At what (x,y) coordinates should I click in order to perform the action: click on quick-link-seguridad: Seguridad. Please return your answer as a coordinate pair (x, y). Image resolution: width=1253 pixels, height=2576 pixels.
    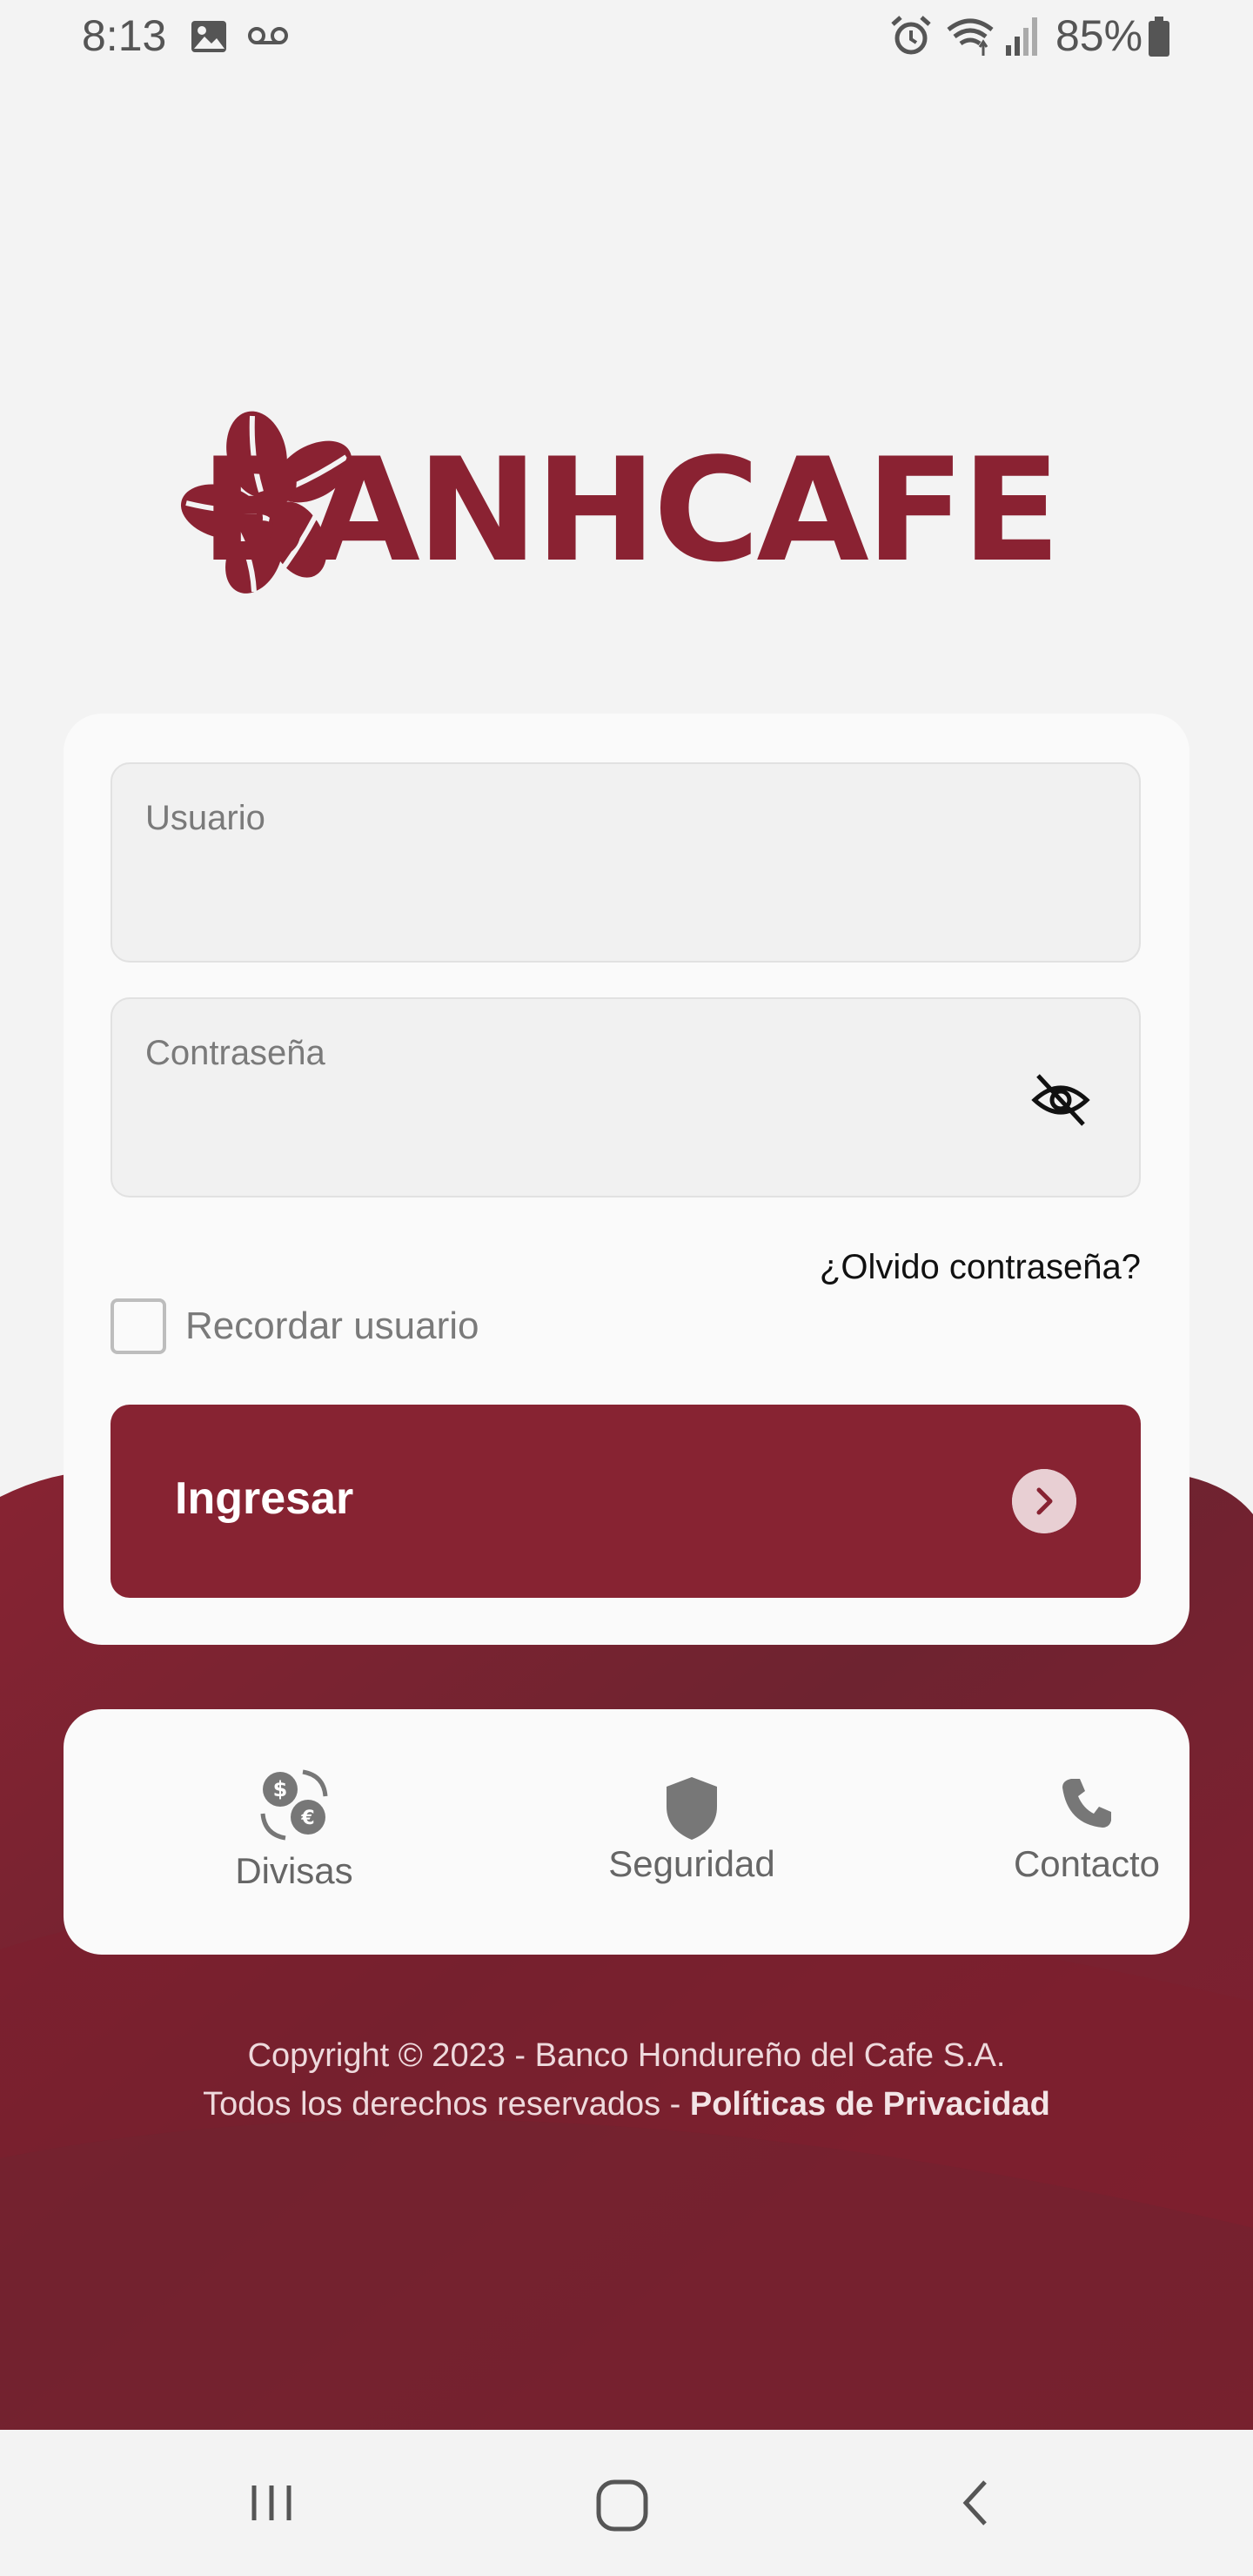
    Looking at the image, I should click on (691, 1832).